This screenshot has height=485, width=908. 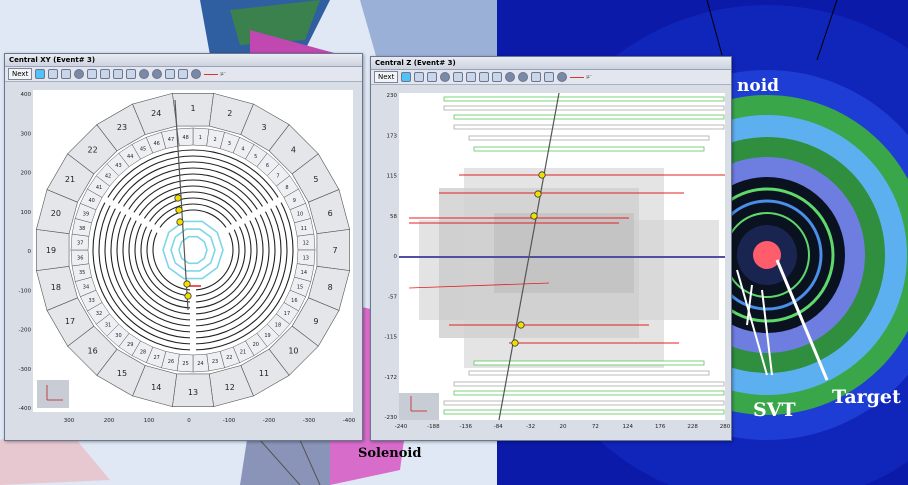 What do you see at coordinates (581, 77) in the screenshot?
I see `legend: µ⁻` at bounding box center [581, 77].